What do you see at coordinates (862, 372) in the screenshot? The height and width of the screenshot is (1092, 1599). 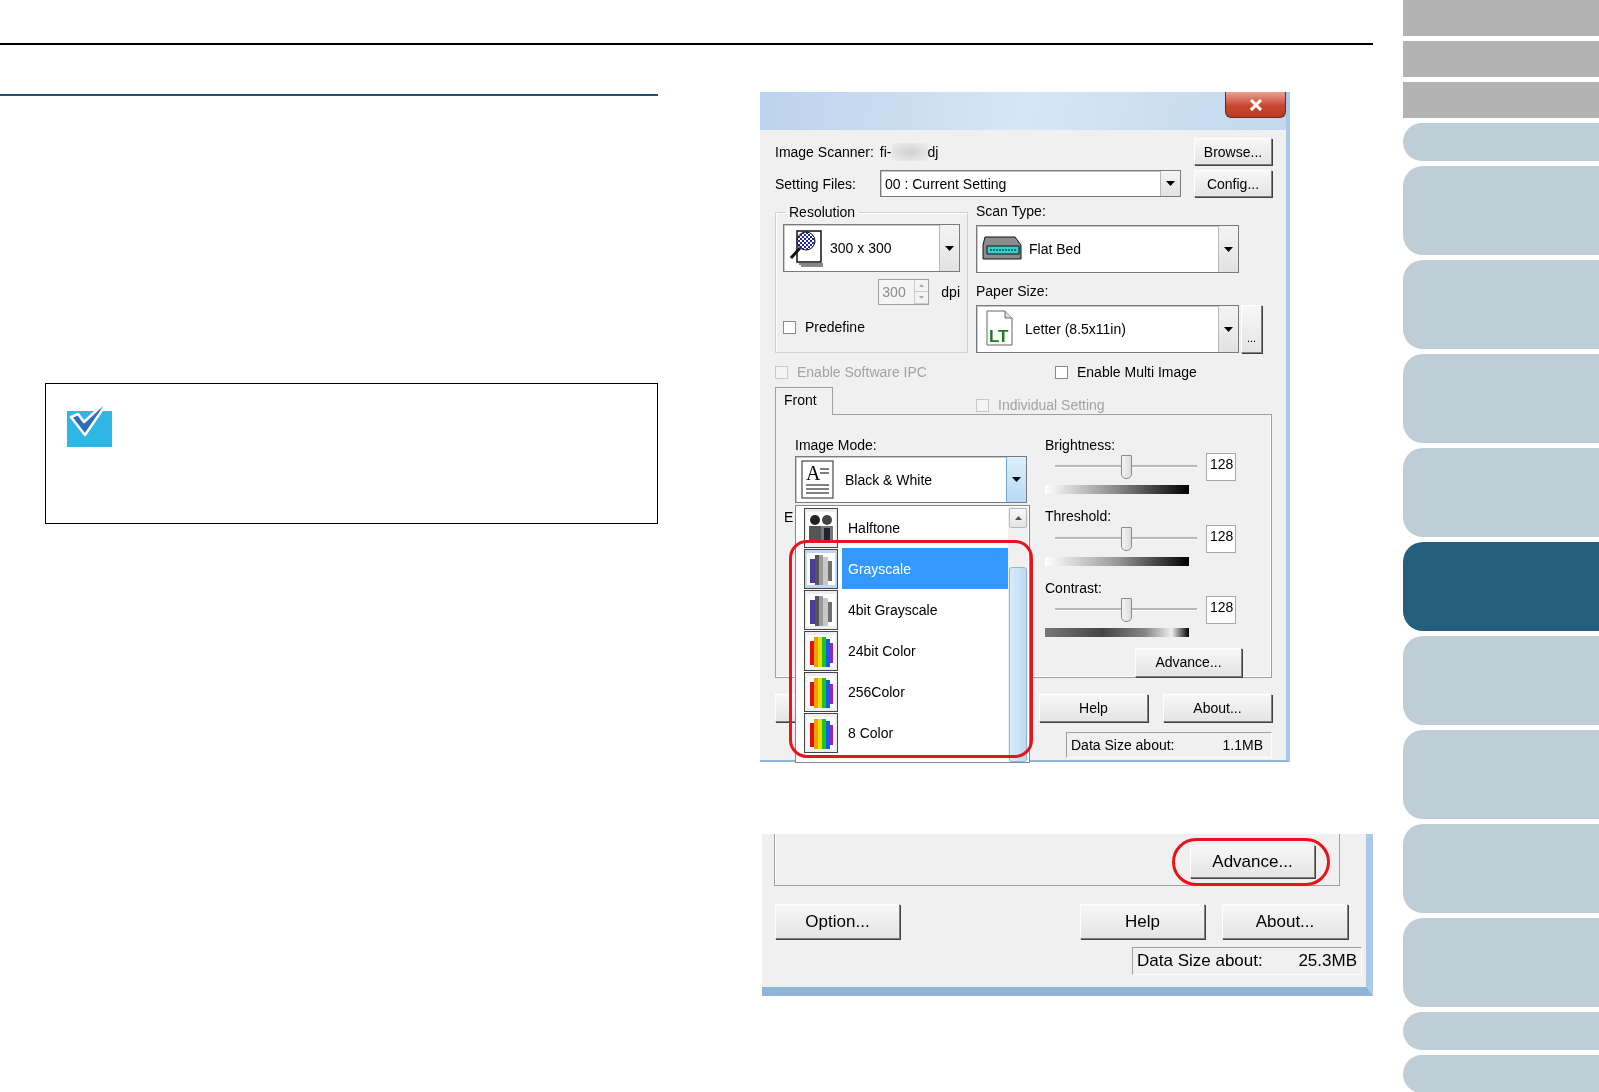 I see `checkbox-label: Enable Software IPC` at bounding box center [862, 372].